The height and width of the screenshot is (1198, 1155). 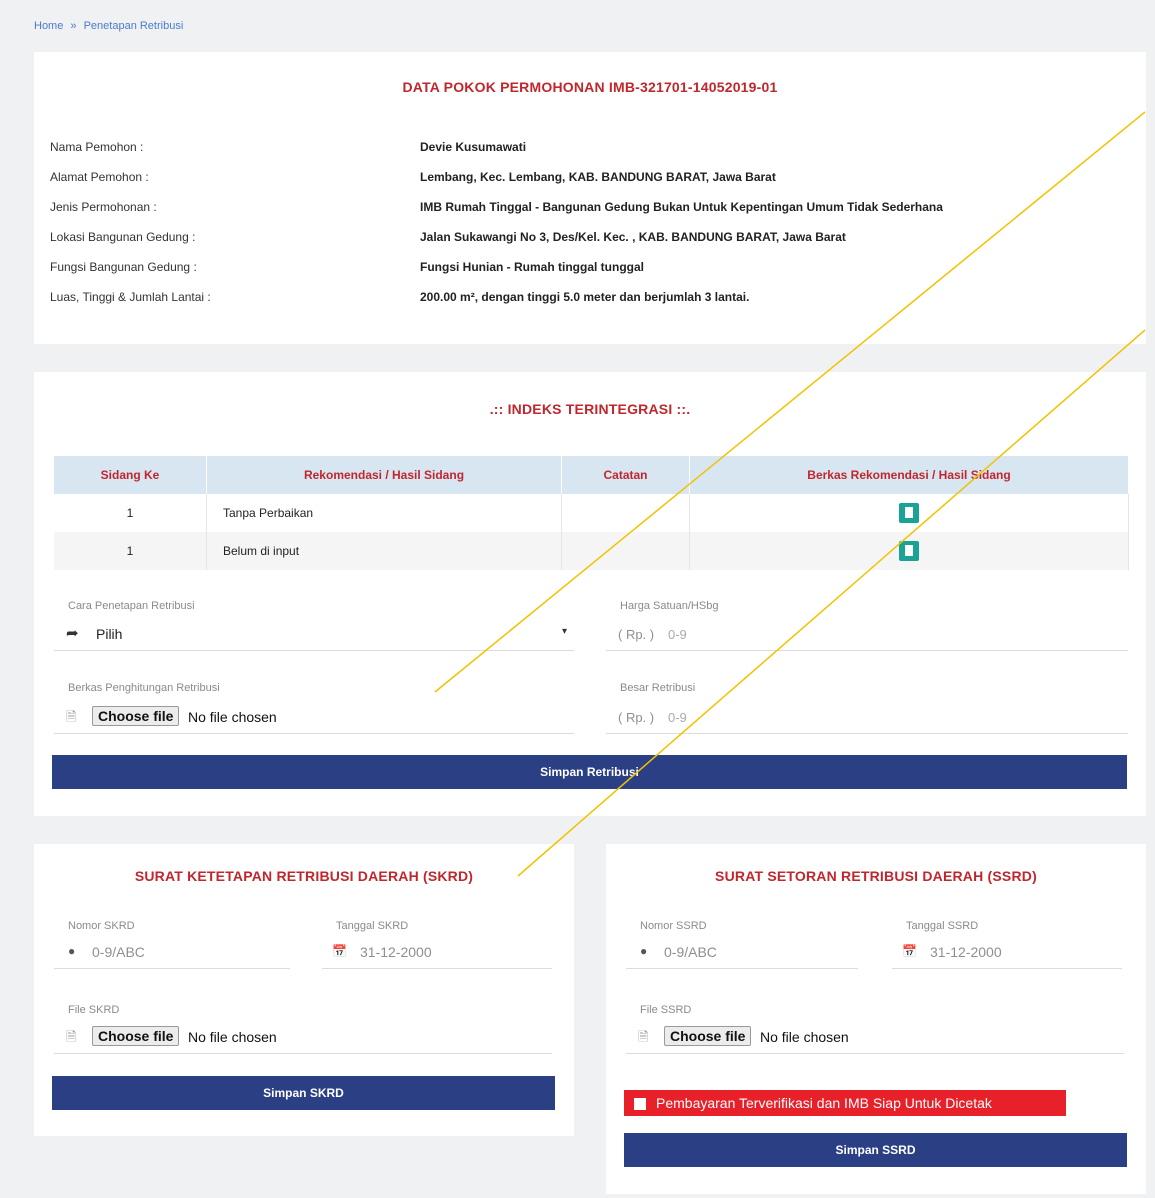 I want to click on col-berkas: Berkas Rekomendasi / Hasil Sidang, so click(x=909, y=475).